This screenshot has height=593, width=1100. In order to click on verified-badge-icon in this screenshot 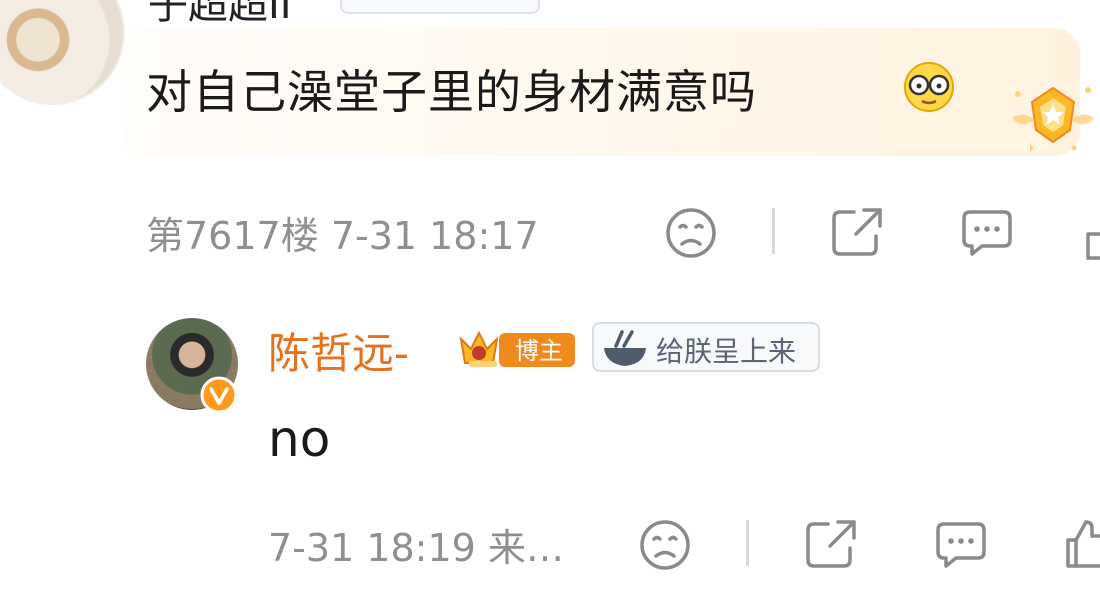, I will do `click(219, 395)`.